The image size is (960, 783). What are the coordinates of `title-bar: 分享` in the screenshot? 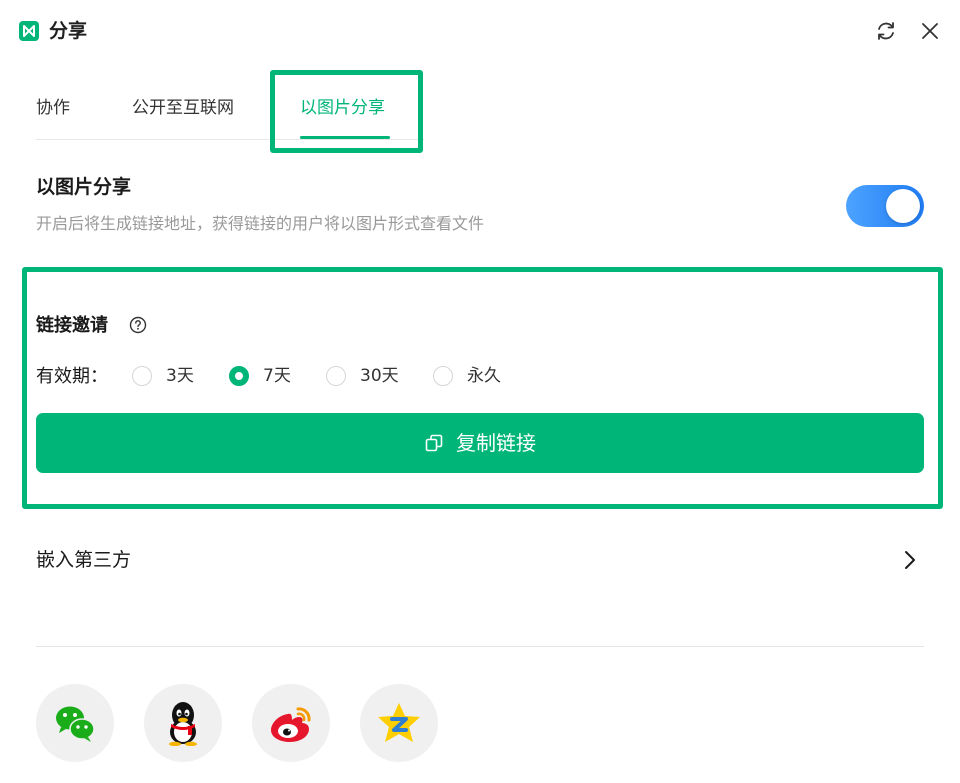 It's located at (480, 31).